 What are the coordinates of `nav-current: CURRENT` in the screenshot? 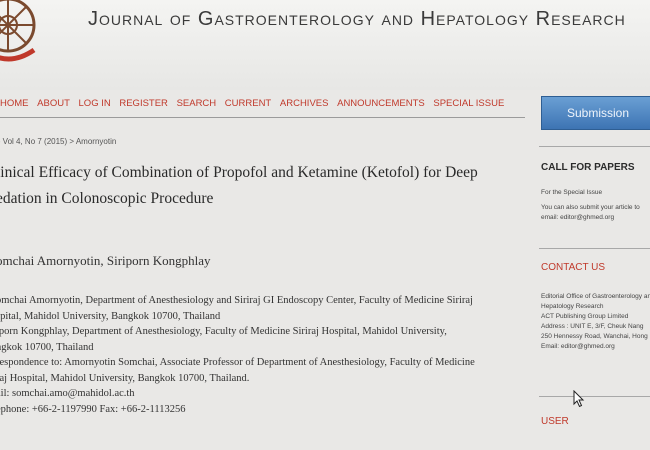 It's located at (248, 103).